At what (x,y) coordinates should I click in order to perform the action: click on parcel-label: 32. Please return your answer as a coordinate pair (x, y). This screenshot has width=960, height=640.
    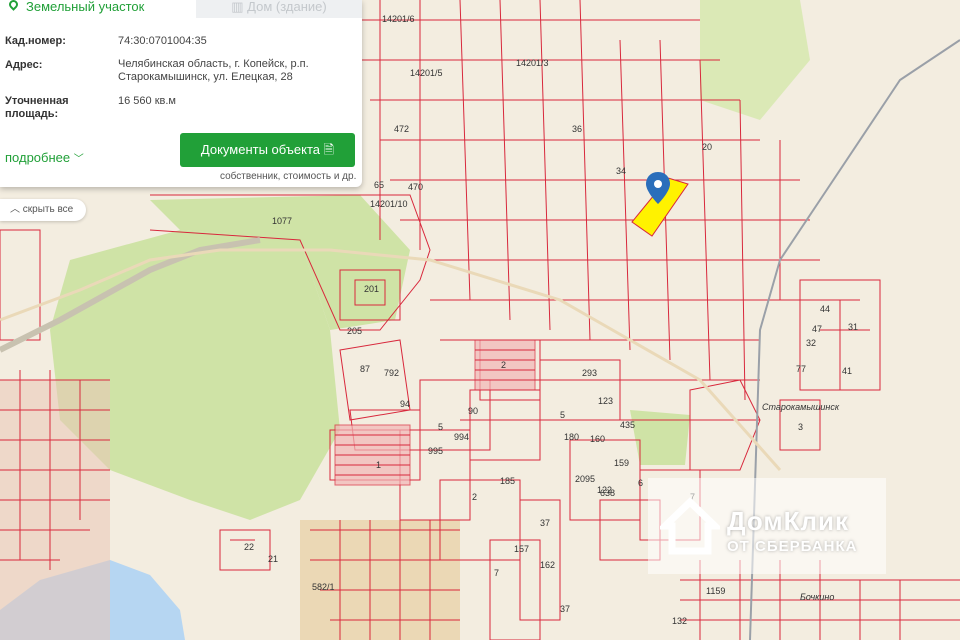
    Looking at the image, I should click on (811, 343).